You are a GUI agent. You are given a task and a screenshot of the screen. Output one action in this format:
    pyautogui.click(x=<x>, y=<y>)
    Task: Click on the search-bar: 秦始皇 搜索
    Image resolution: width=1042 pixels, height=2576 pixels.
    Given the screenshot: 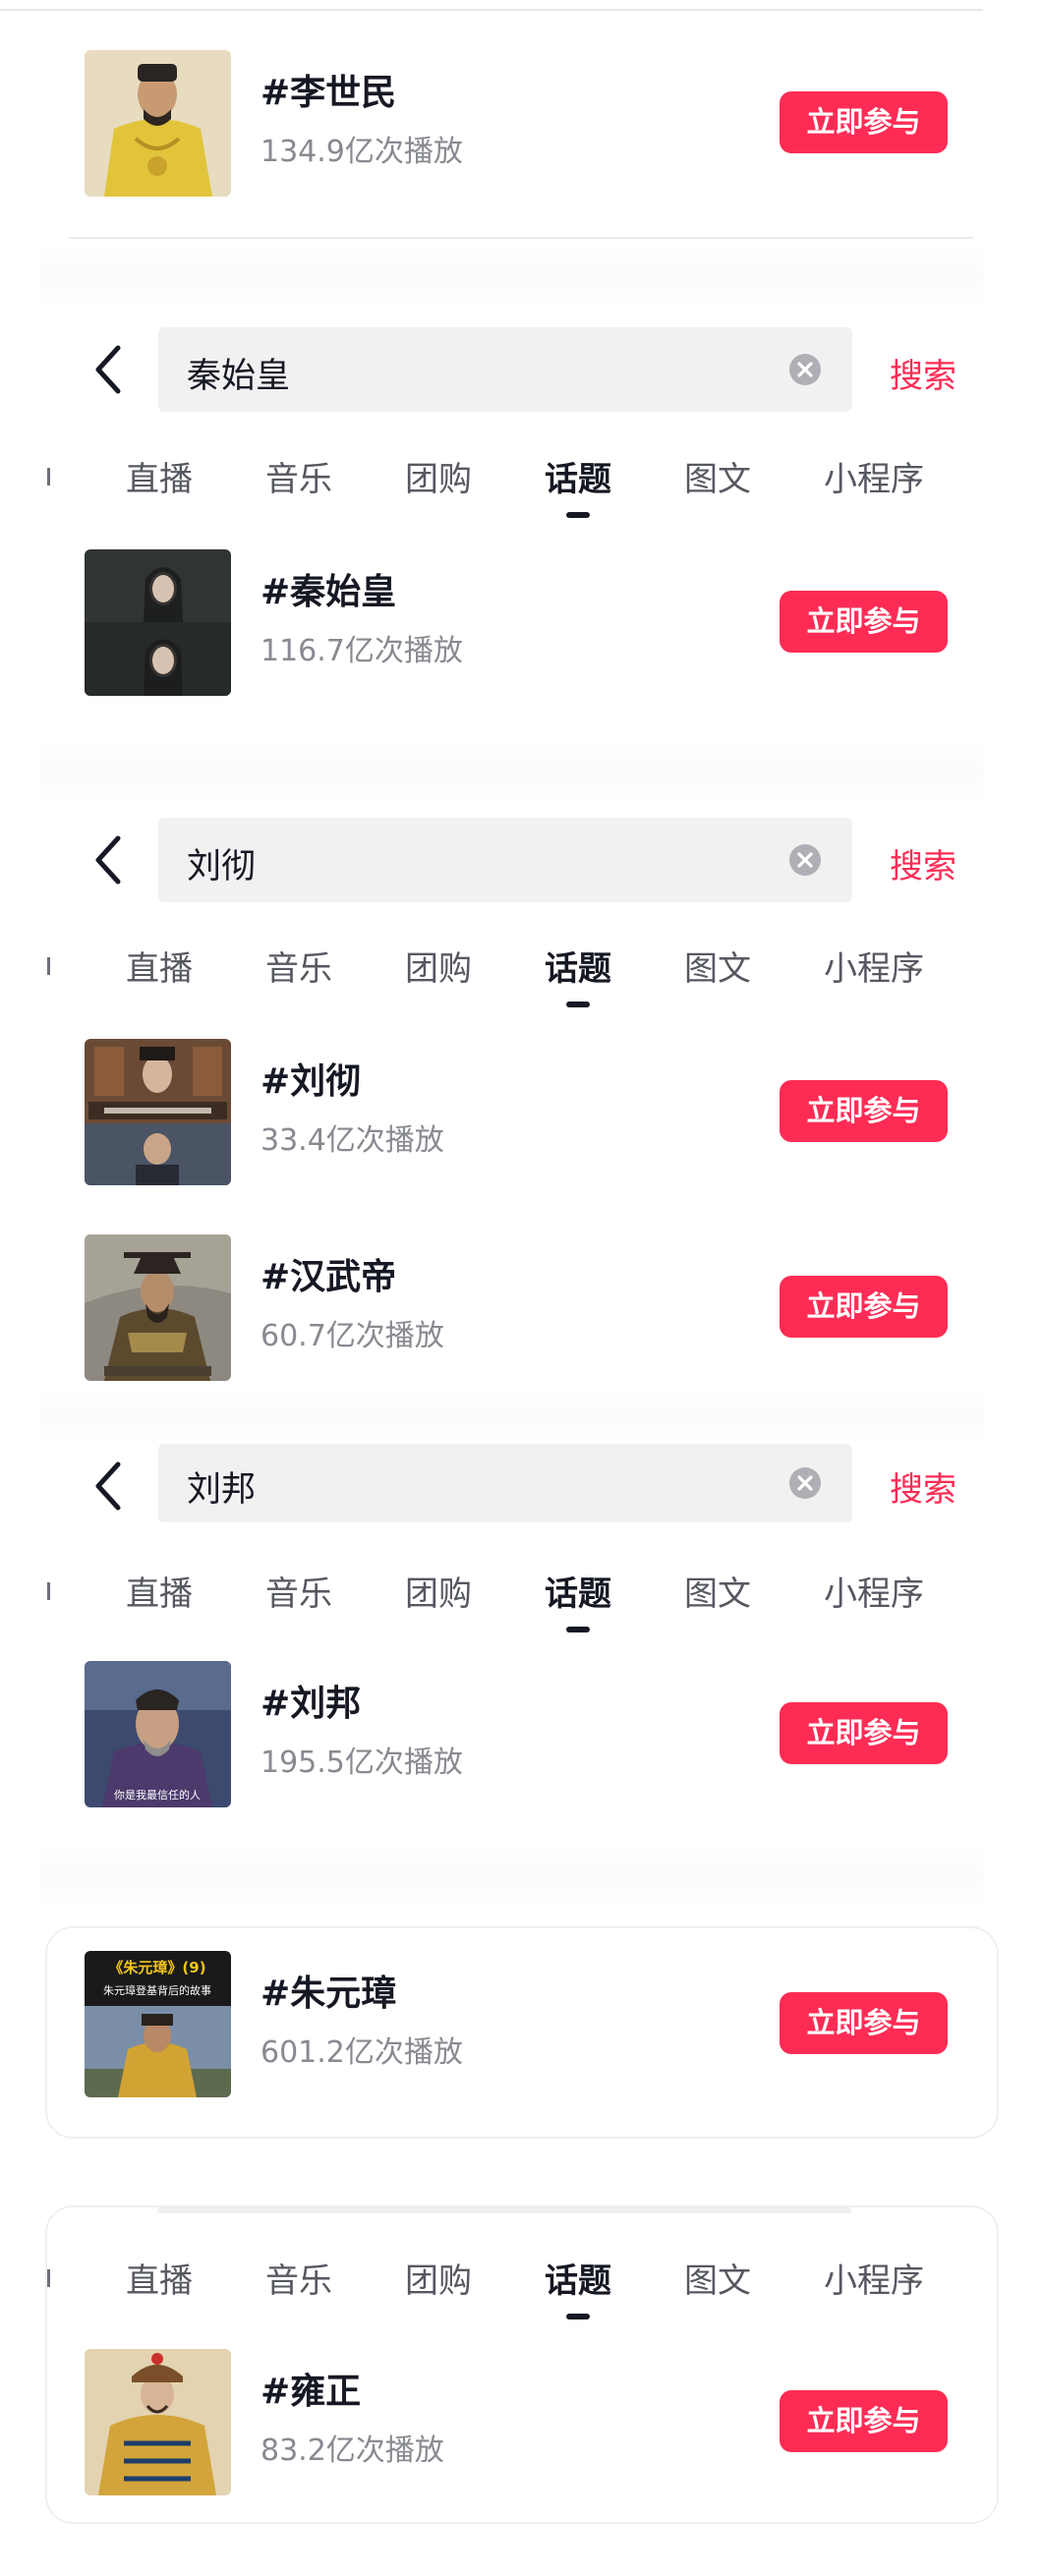 What is the action you would take?
    pyautogui.click(x=521, y=370)
    